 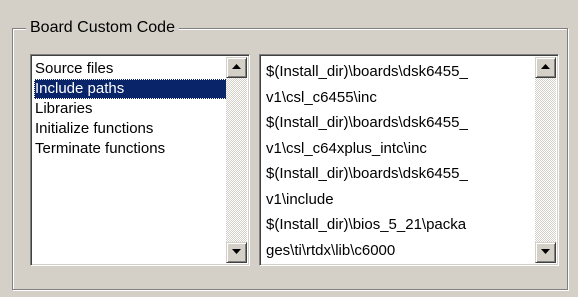 I want to click on path-line: v1\include, so click(x=300, y=199).